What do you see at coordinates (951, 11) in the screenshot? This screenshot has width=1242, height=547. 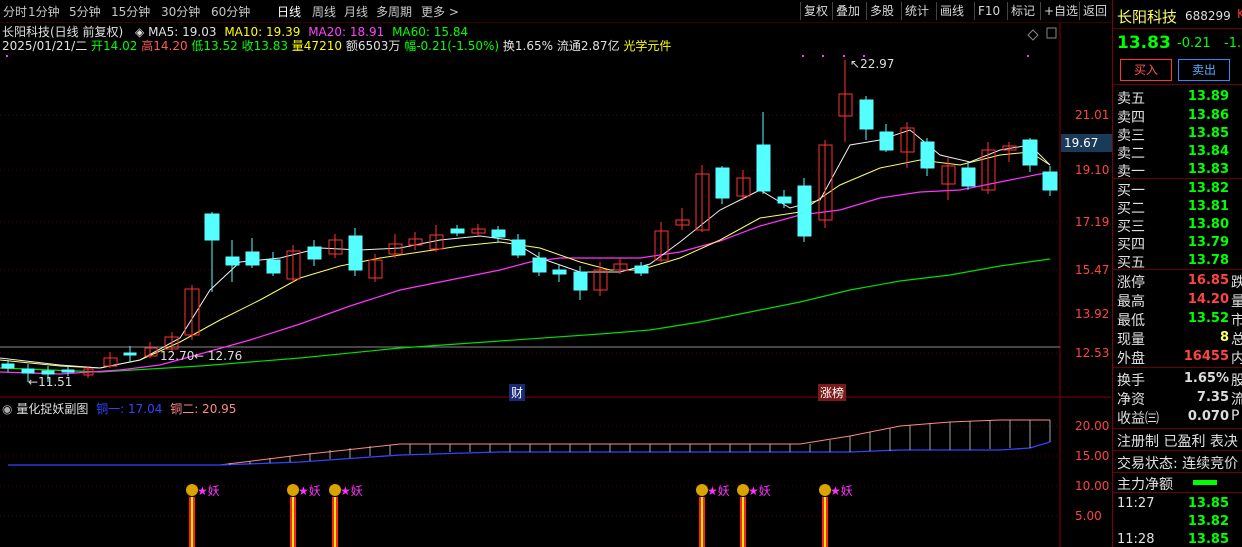 I see `btn-huaxian: 画线` at bounding box center [951, 11].